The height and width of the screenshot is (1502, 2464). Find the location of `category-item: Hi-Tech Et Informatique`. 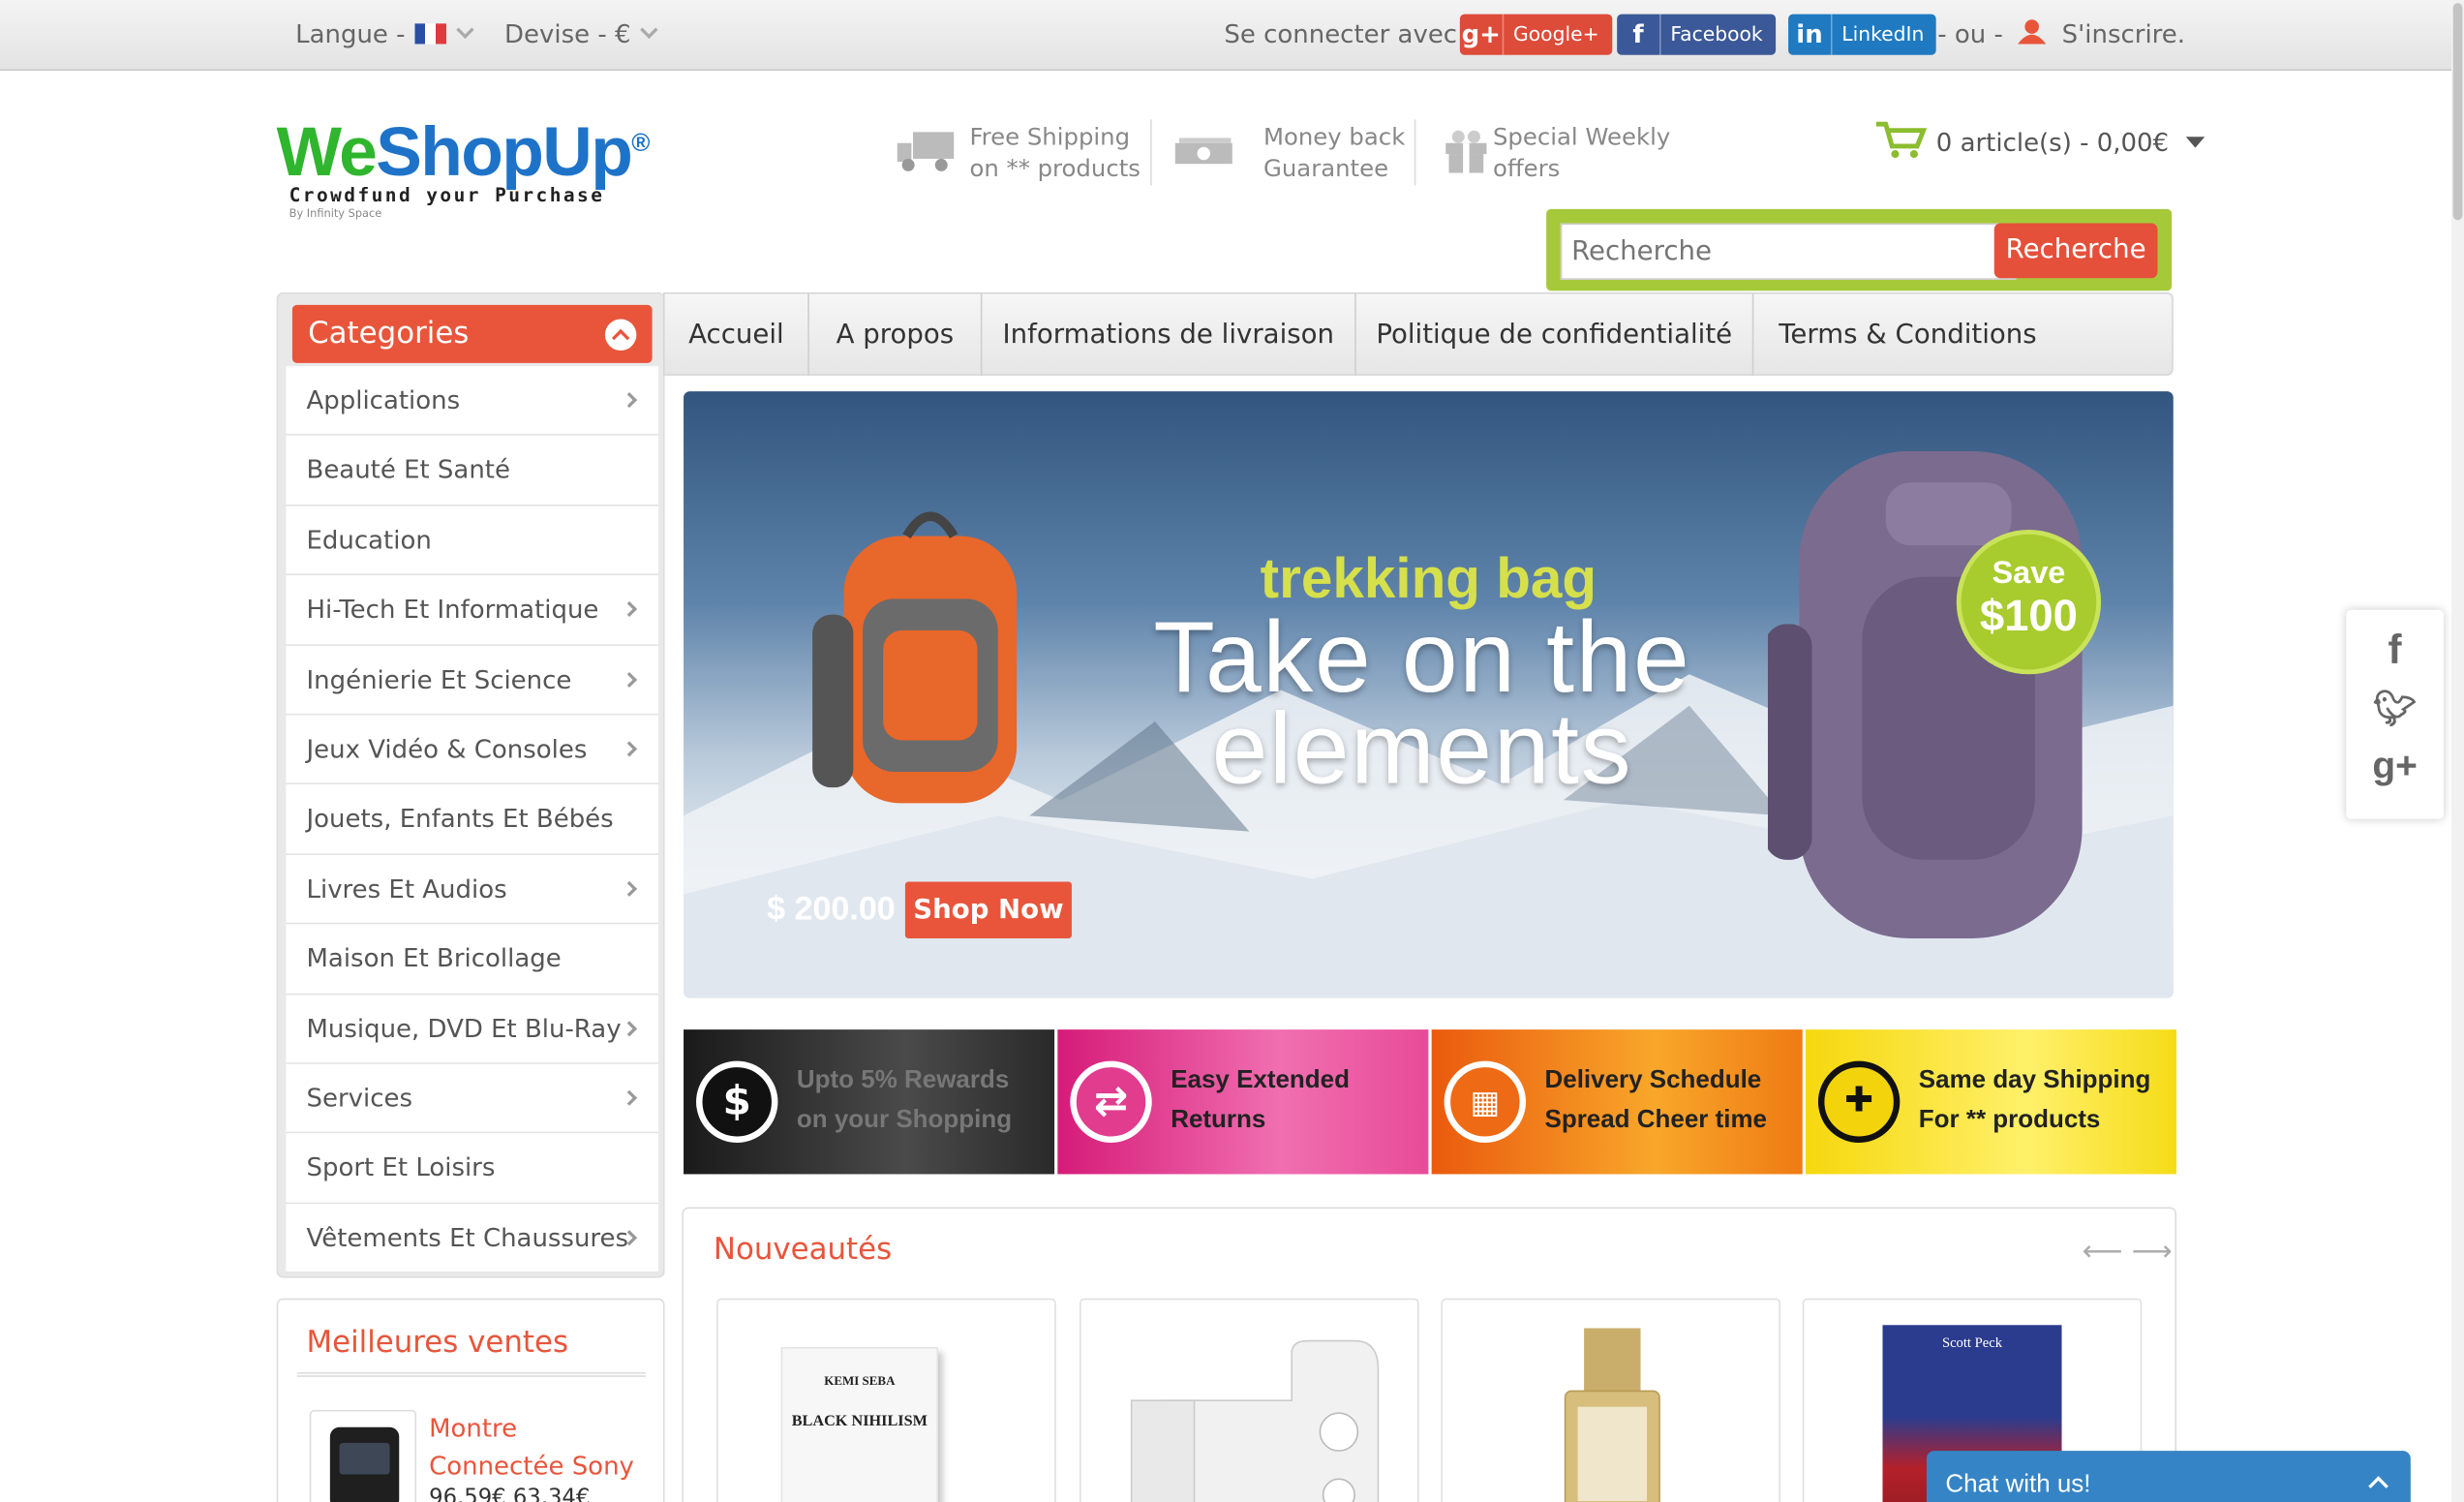

category-item: Hi-Tech Et Informatique is located at coordinates (472, 611).